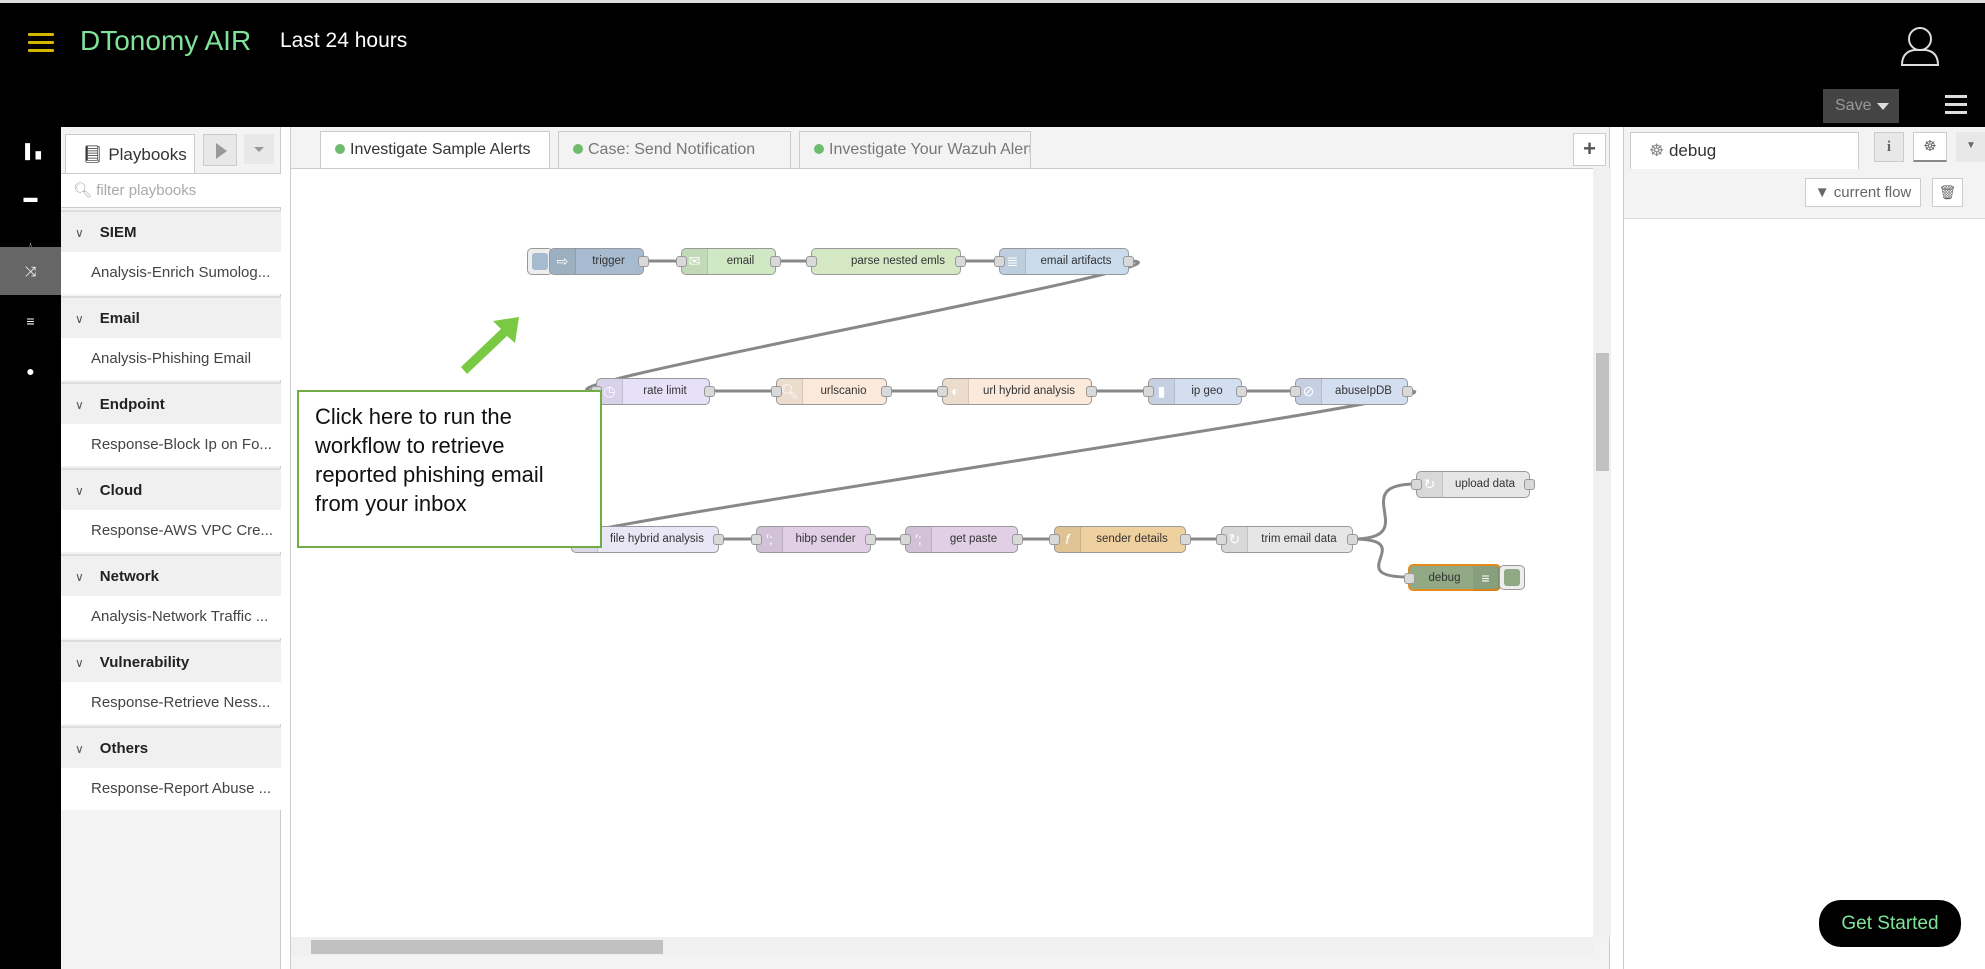  I want to click on get-started-button: Get Started, so click(1890, 923).